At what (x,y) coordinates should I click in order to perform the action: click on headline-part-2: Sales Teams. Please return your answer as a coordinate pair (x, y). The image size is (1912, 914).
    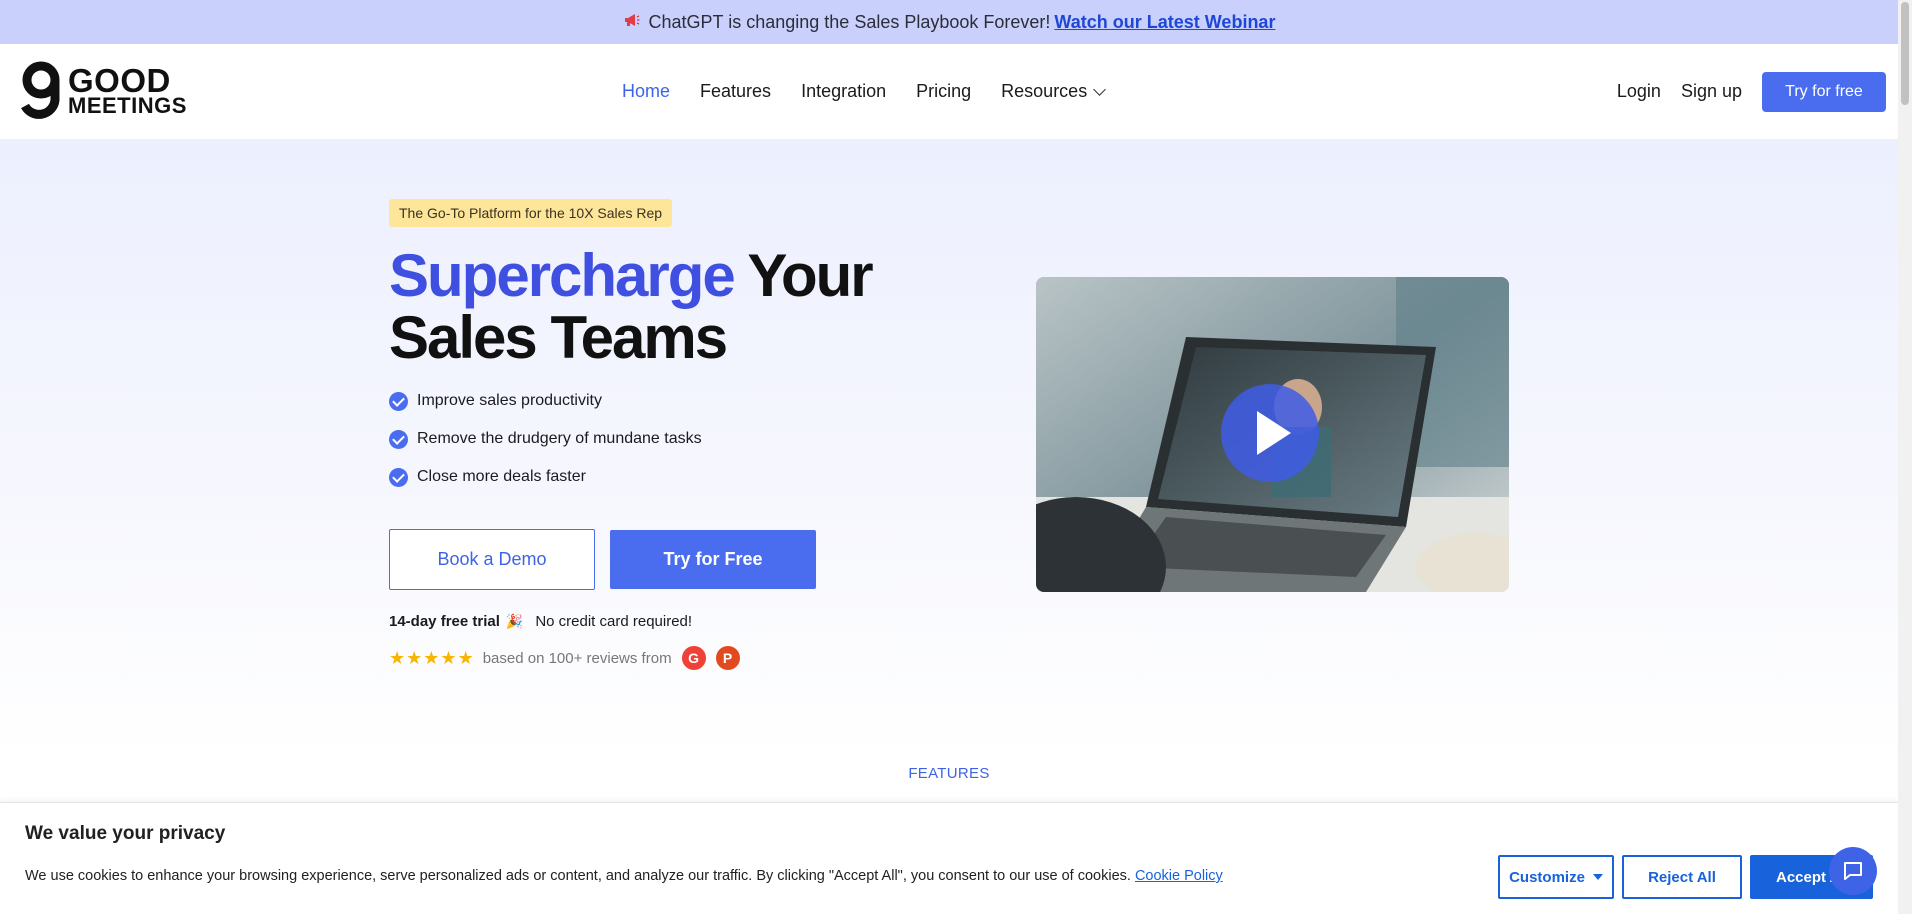
    Looking at the image, I should click on (558, 337).